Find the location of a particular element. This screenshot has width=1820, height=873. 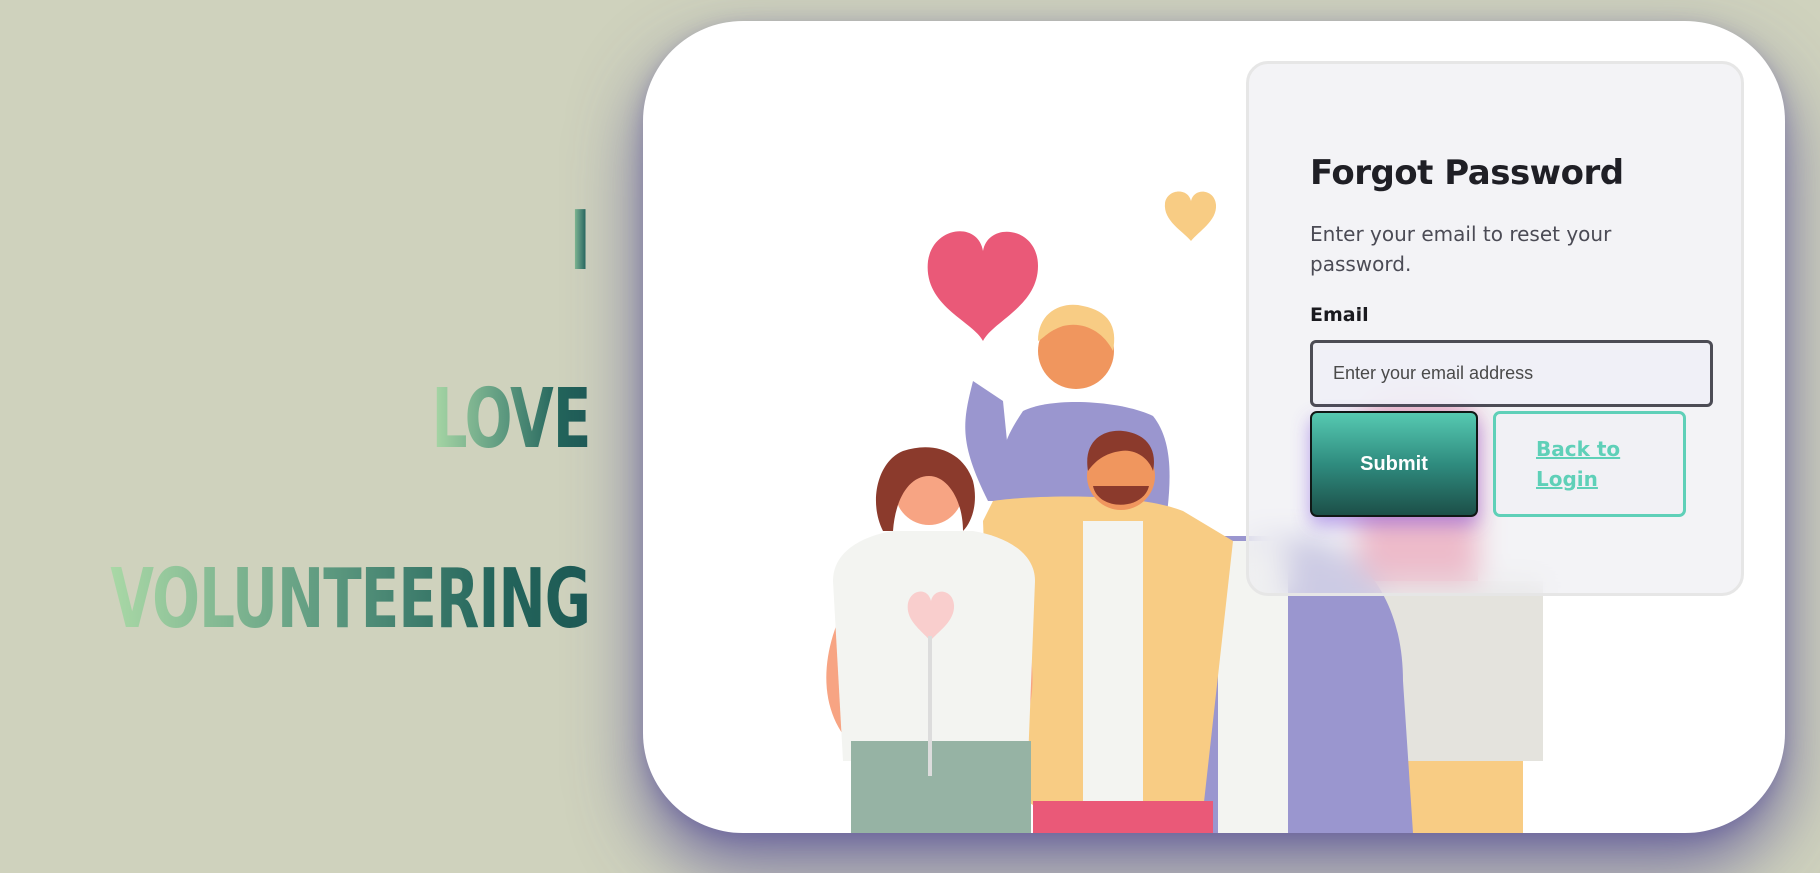

email-label: Email is located at coordinates (1339, 315).